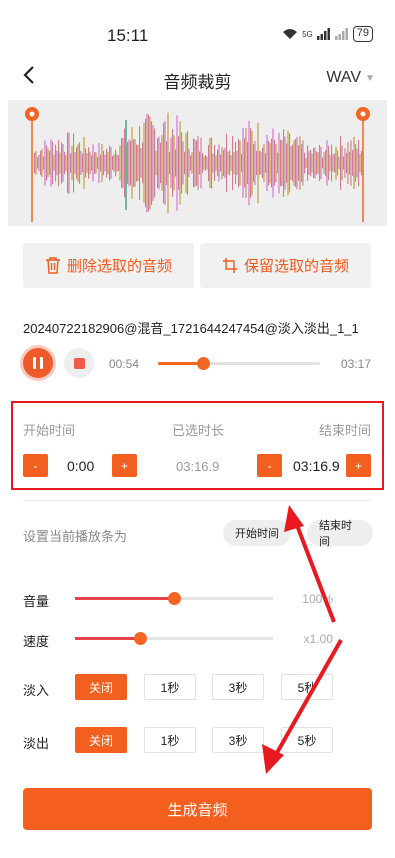  Describe the element at coordinates (124, 364) in the screenshot. I see `current-time: 00:54` at that location.